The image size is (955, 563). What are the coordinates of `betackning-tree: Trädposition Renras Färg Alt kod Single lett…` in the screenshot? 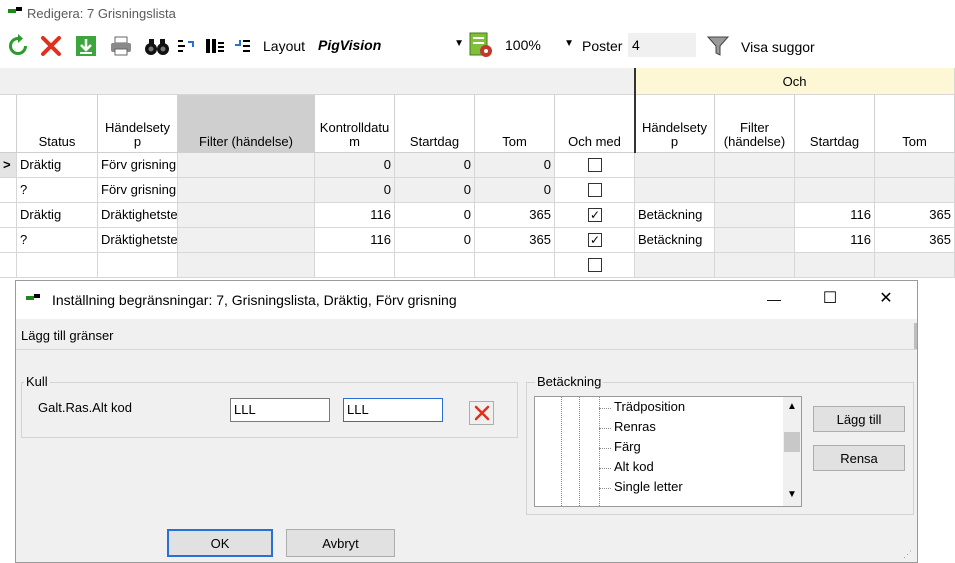 It's located at (668, 451).